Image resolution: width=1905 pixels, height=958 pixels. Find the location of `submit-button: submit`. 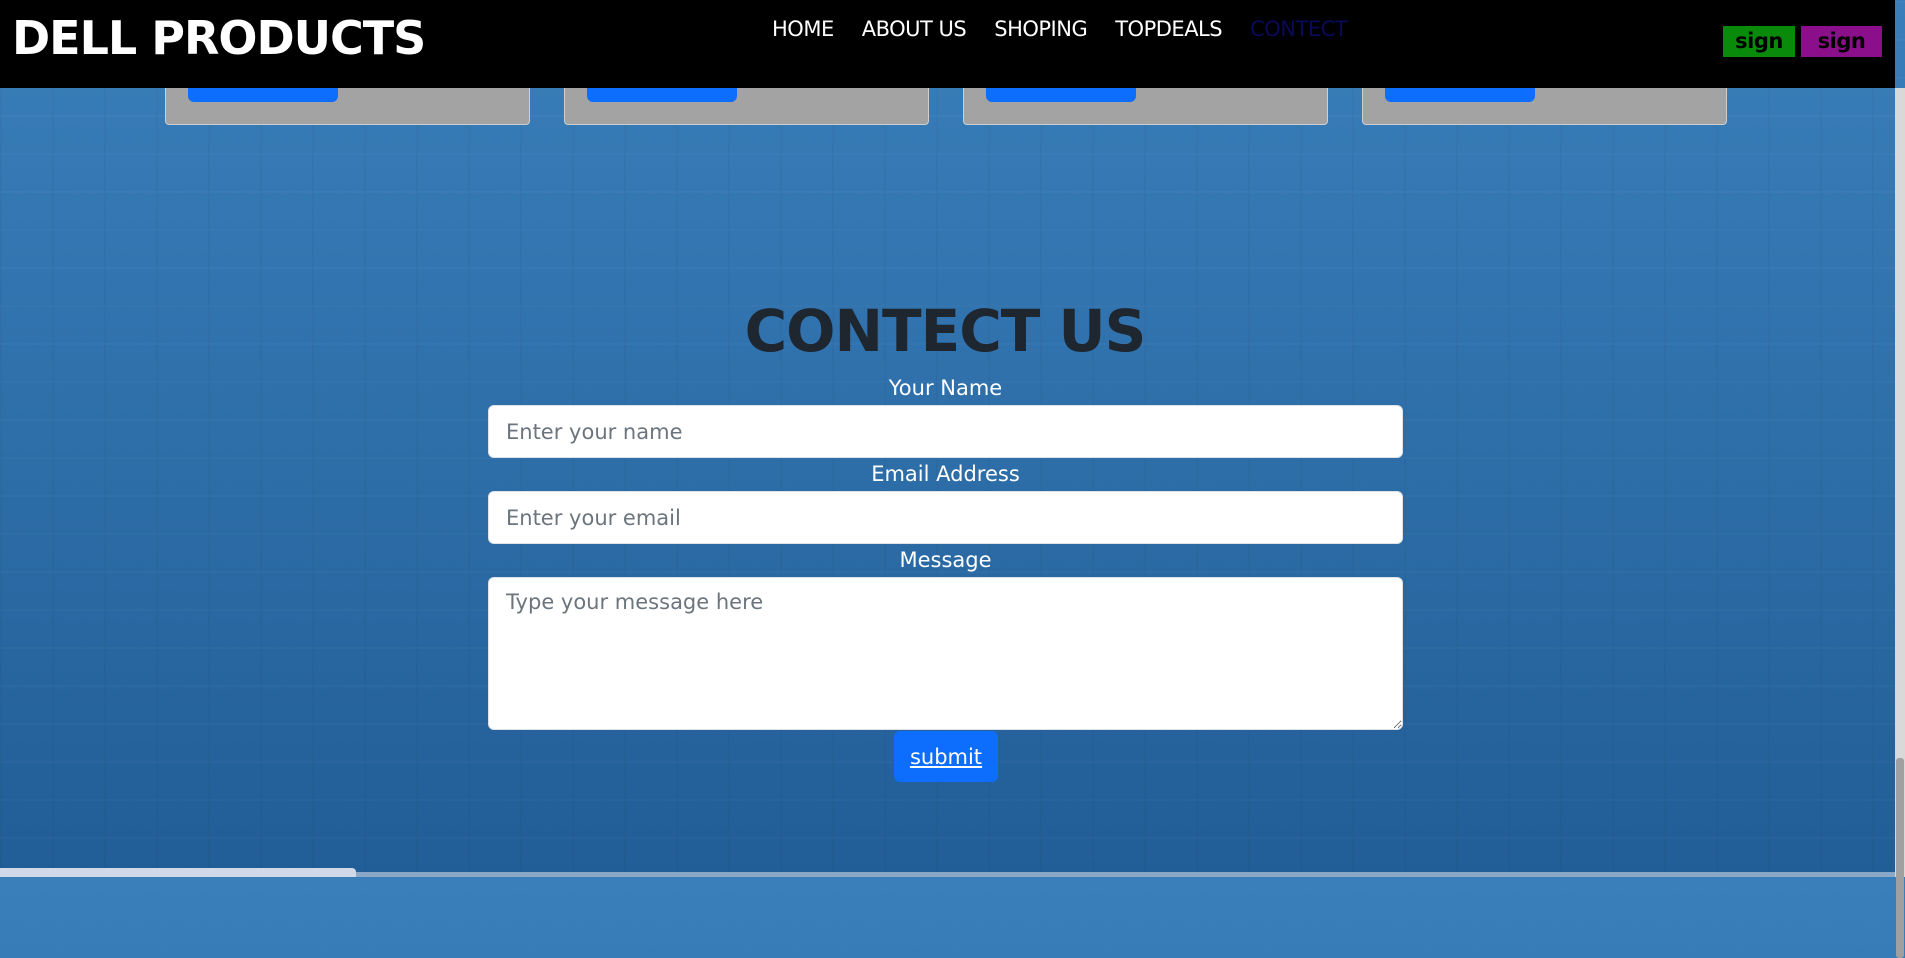

submit-button: submit is located at coordinates (946, 756).